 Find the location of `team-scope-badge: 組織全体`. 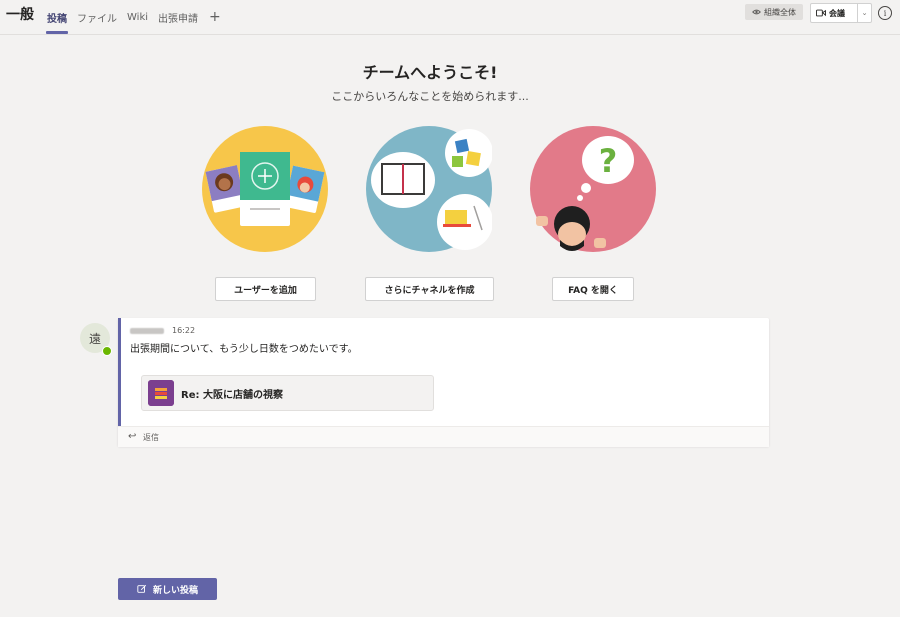

team-scope-badge: 組織全体 is located at coordinates (774, 12).